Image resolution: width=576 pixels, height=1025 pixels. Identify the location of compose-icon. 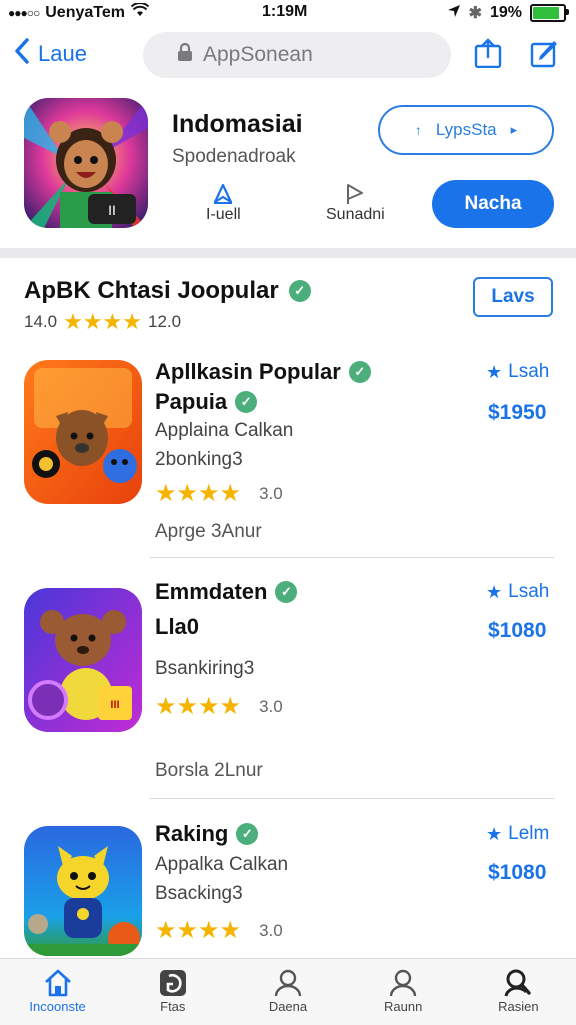
(543, 54).